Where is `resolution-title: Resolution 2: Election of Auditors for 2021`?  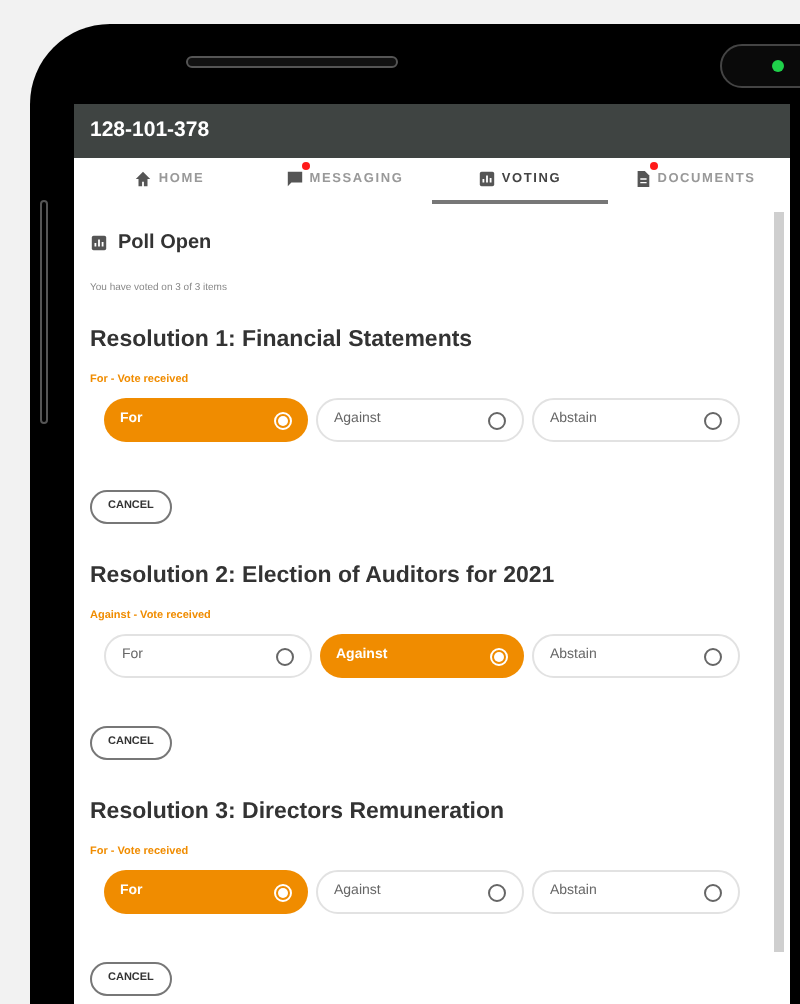
resolution-title: Resolution 2: Election of Auditors for 2021 is located at coordinates (323, 576).